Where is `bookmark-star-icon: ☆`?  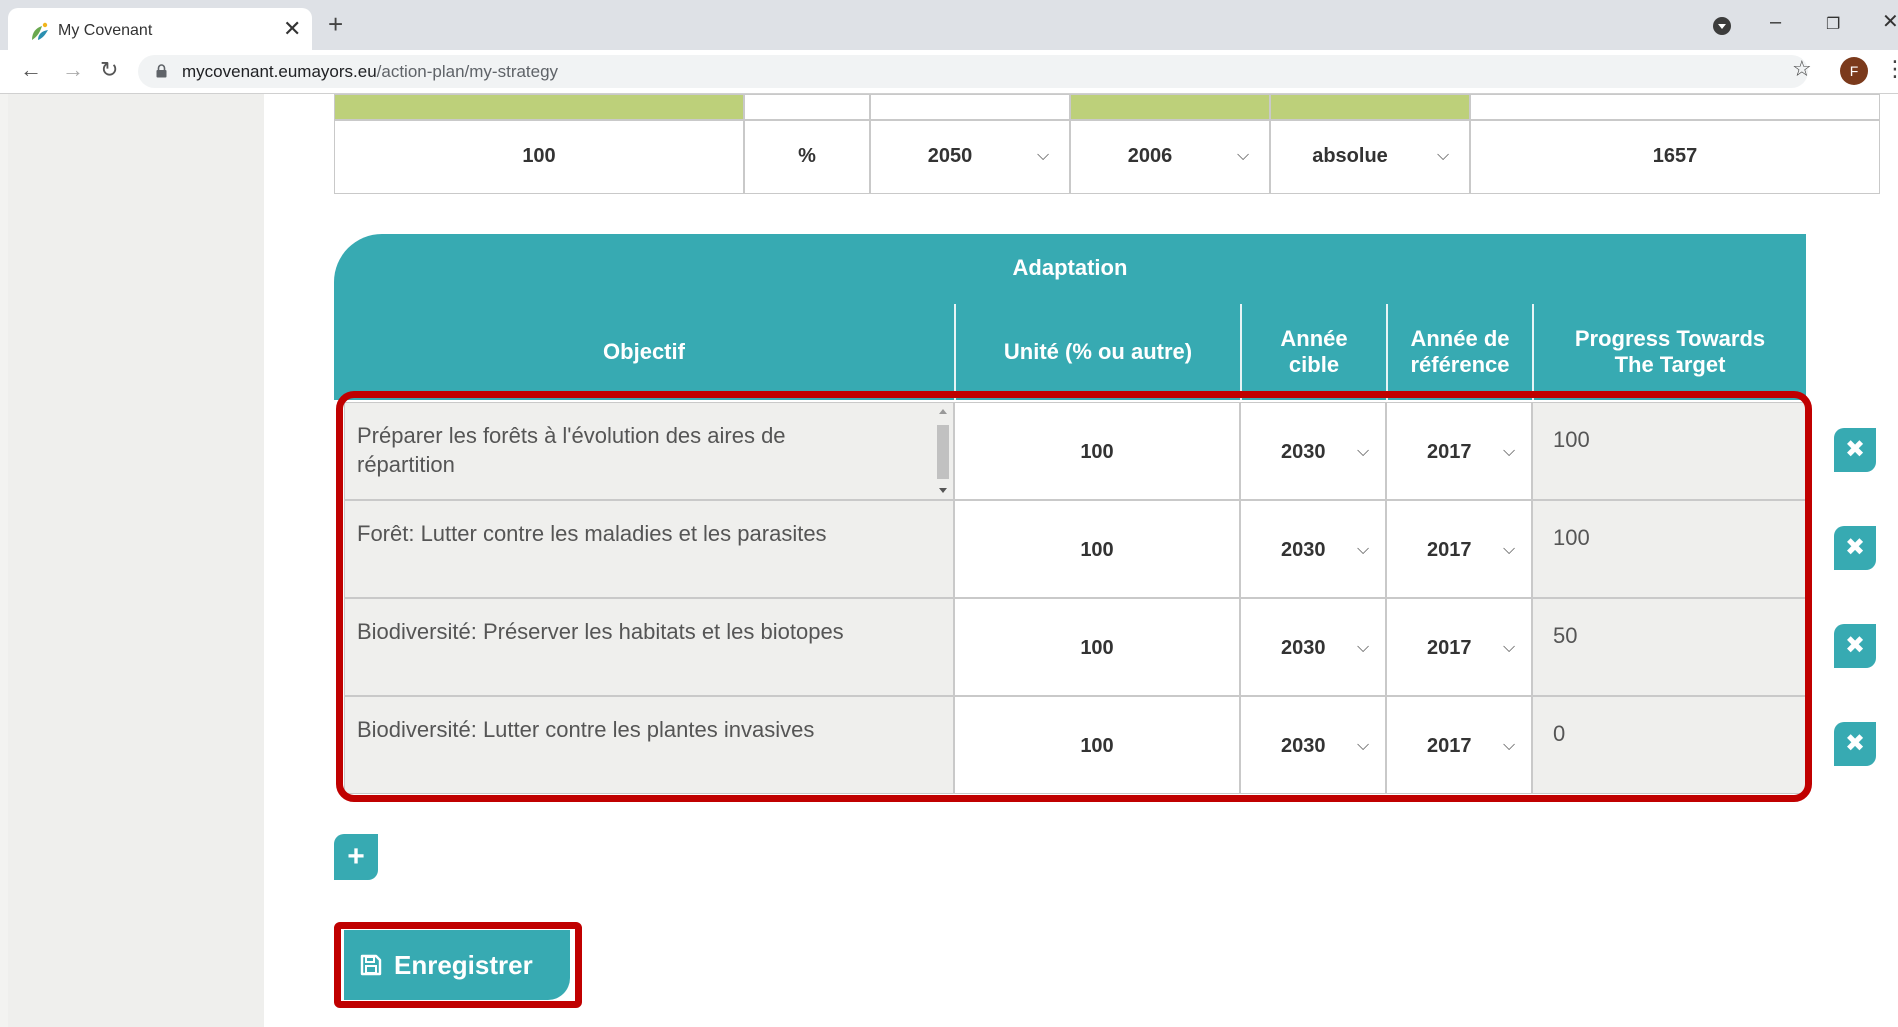 bookmark-star-icon: ☆ is located at coordinates (1802, 69).